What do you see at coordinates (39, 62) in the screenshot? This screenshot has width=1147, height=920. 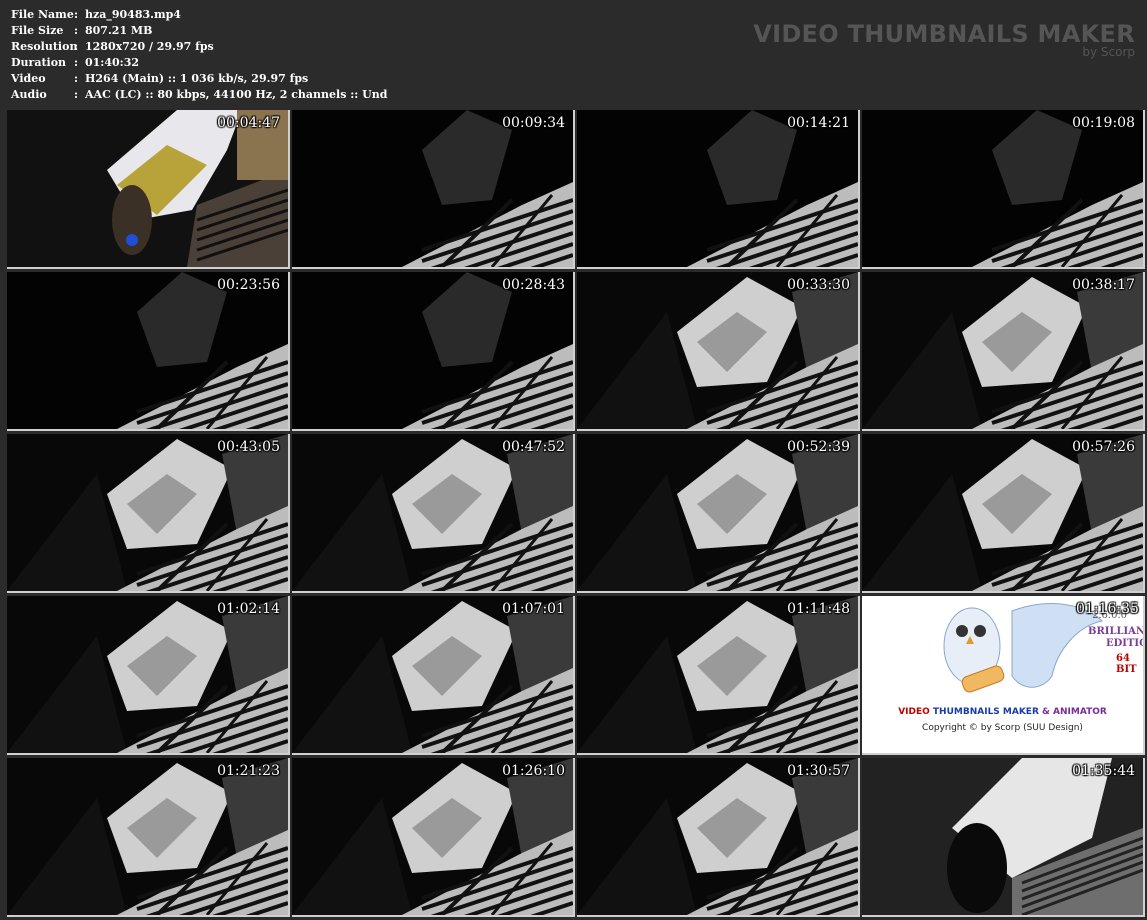 I see `info-label: Duration` at bounding box center [39, 62].